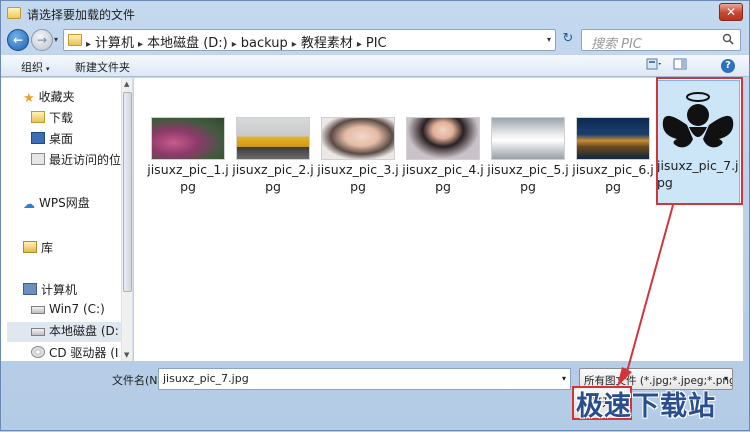 The width and height of the screenshot is (750, 432). Describe the element at coordinates (661, 40) in the screenshot. I see `search-input: 搜索 PIC` at that location.